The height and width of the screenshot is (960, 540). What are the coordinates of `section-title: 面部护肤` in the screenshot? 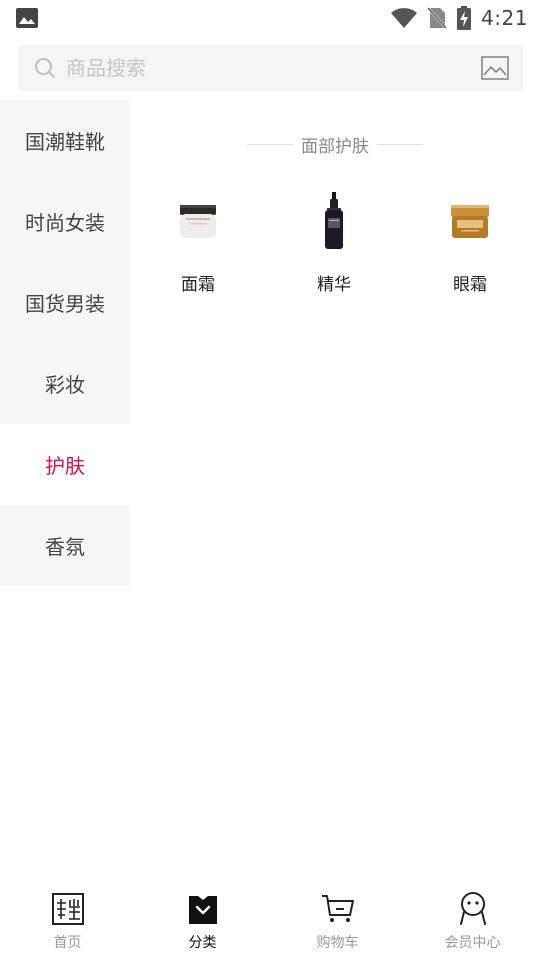 It's located at (335, 146).